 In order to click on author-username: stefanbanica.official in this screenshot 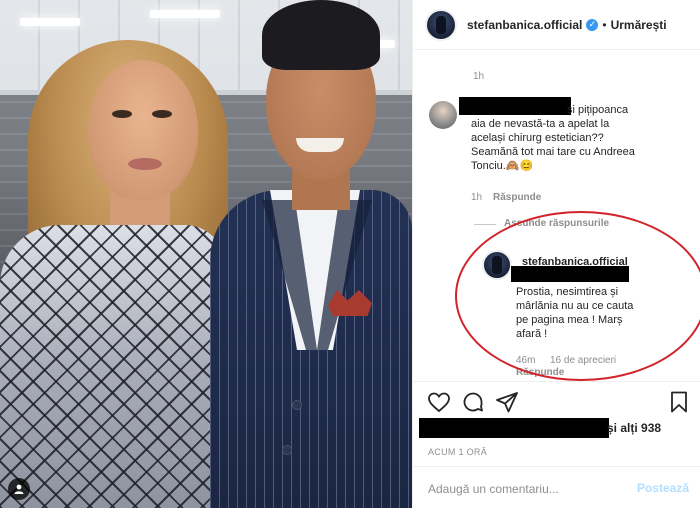, I will do `click(524, 25)`.